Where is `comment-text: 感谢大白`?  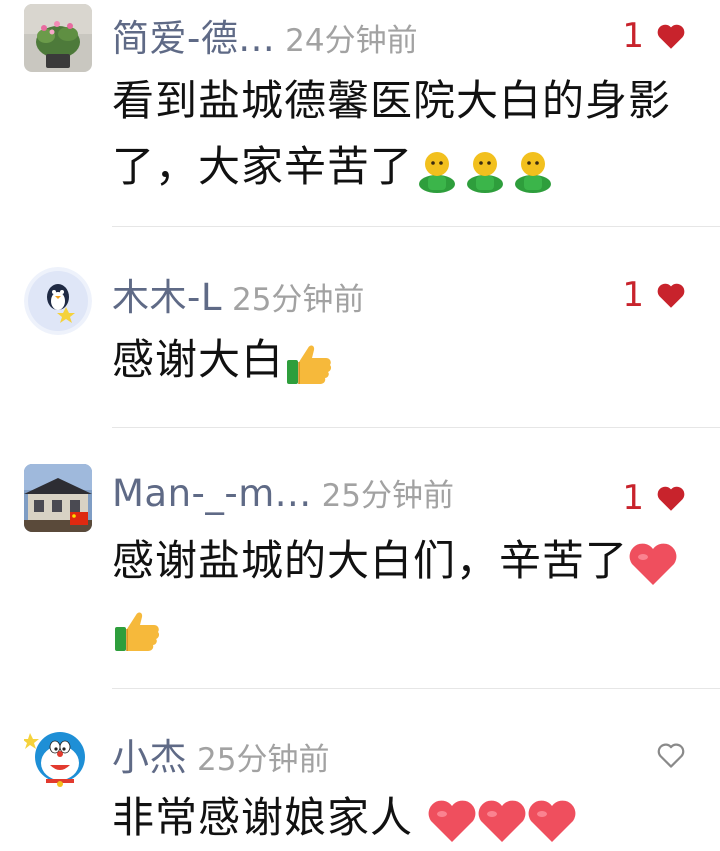 comment-text: 感谢大白 is located at coordinates (399, 360).